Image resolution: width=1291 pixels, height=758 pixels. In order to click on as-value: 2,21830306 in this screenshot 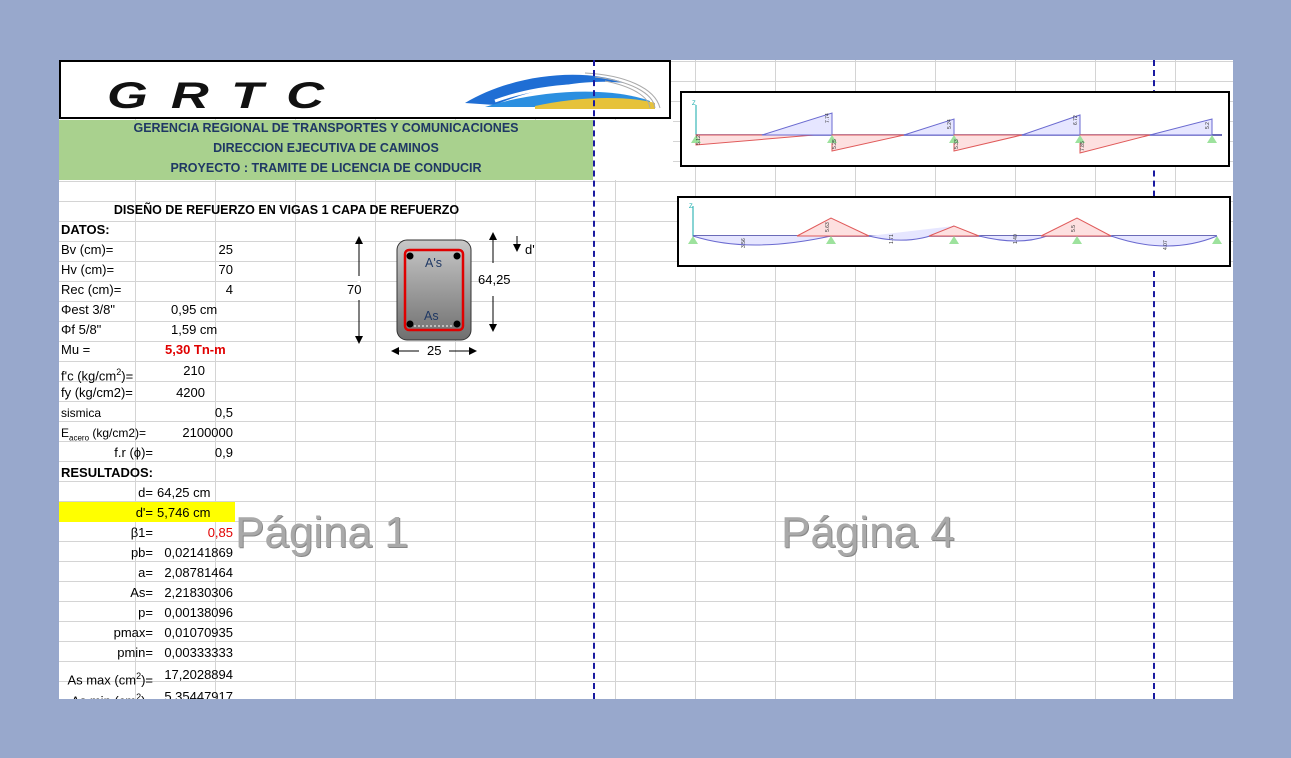, I will do `click(198, 592)`.